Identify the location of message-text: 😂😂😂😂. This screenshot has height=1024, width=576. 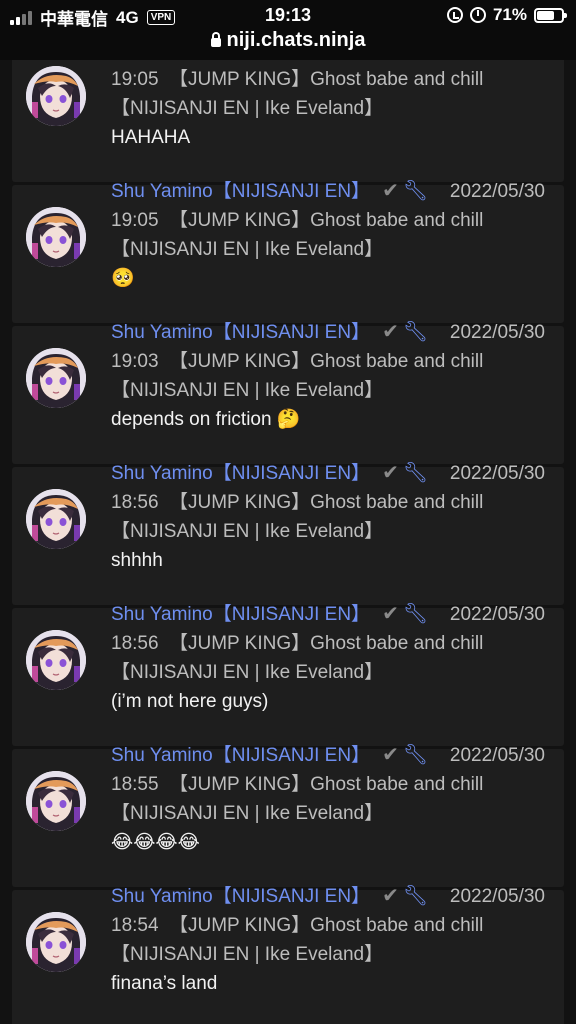
(155, 842).